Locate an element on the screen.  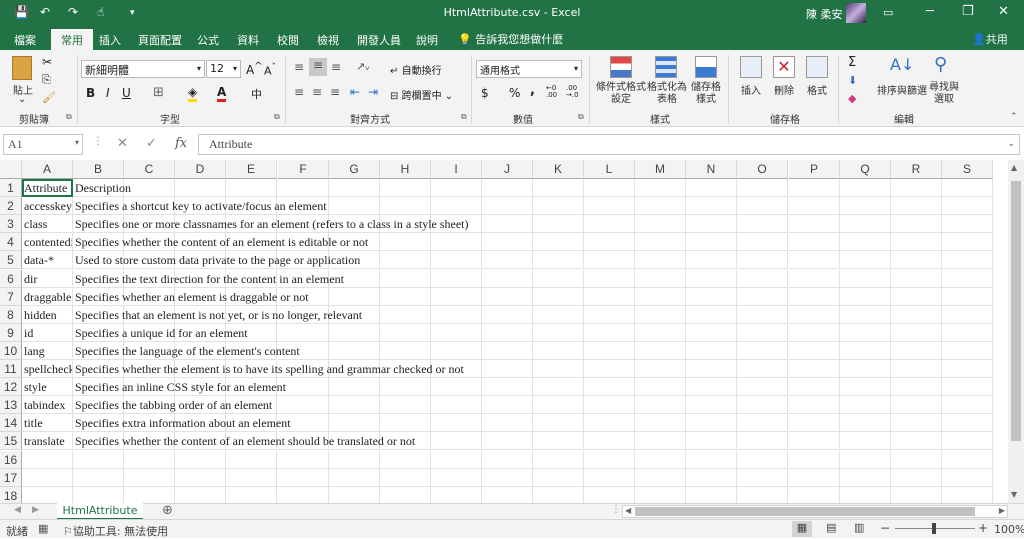
split-handle-icon: ⋮ is located at coordinates (616, 509).